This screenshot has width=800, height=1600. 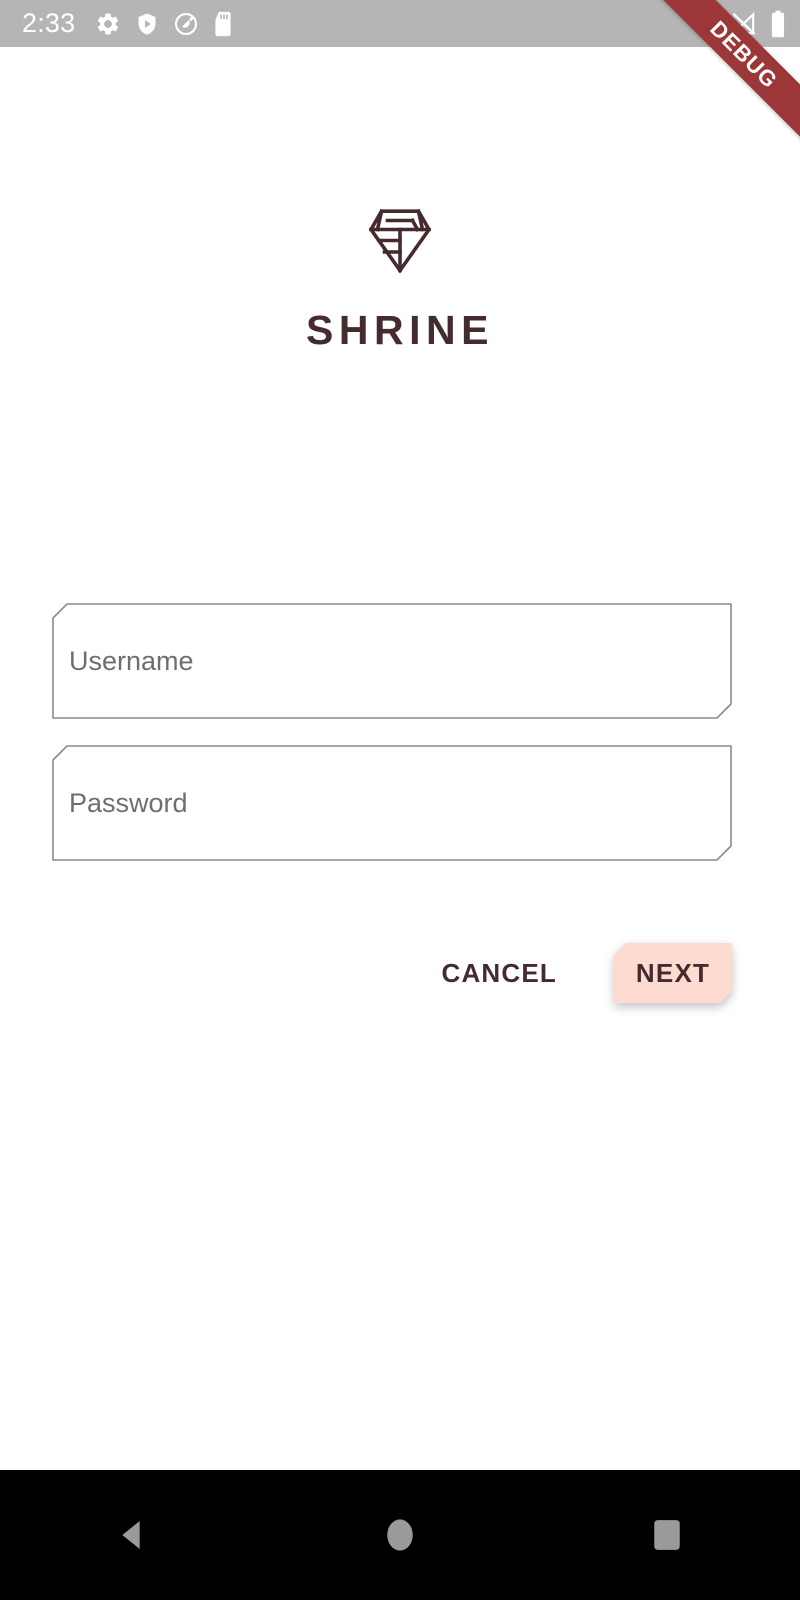 I want to click on next-button: NEXT, so click(x=673, y=973).